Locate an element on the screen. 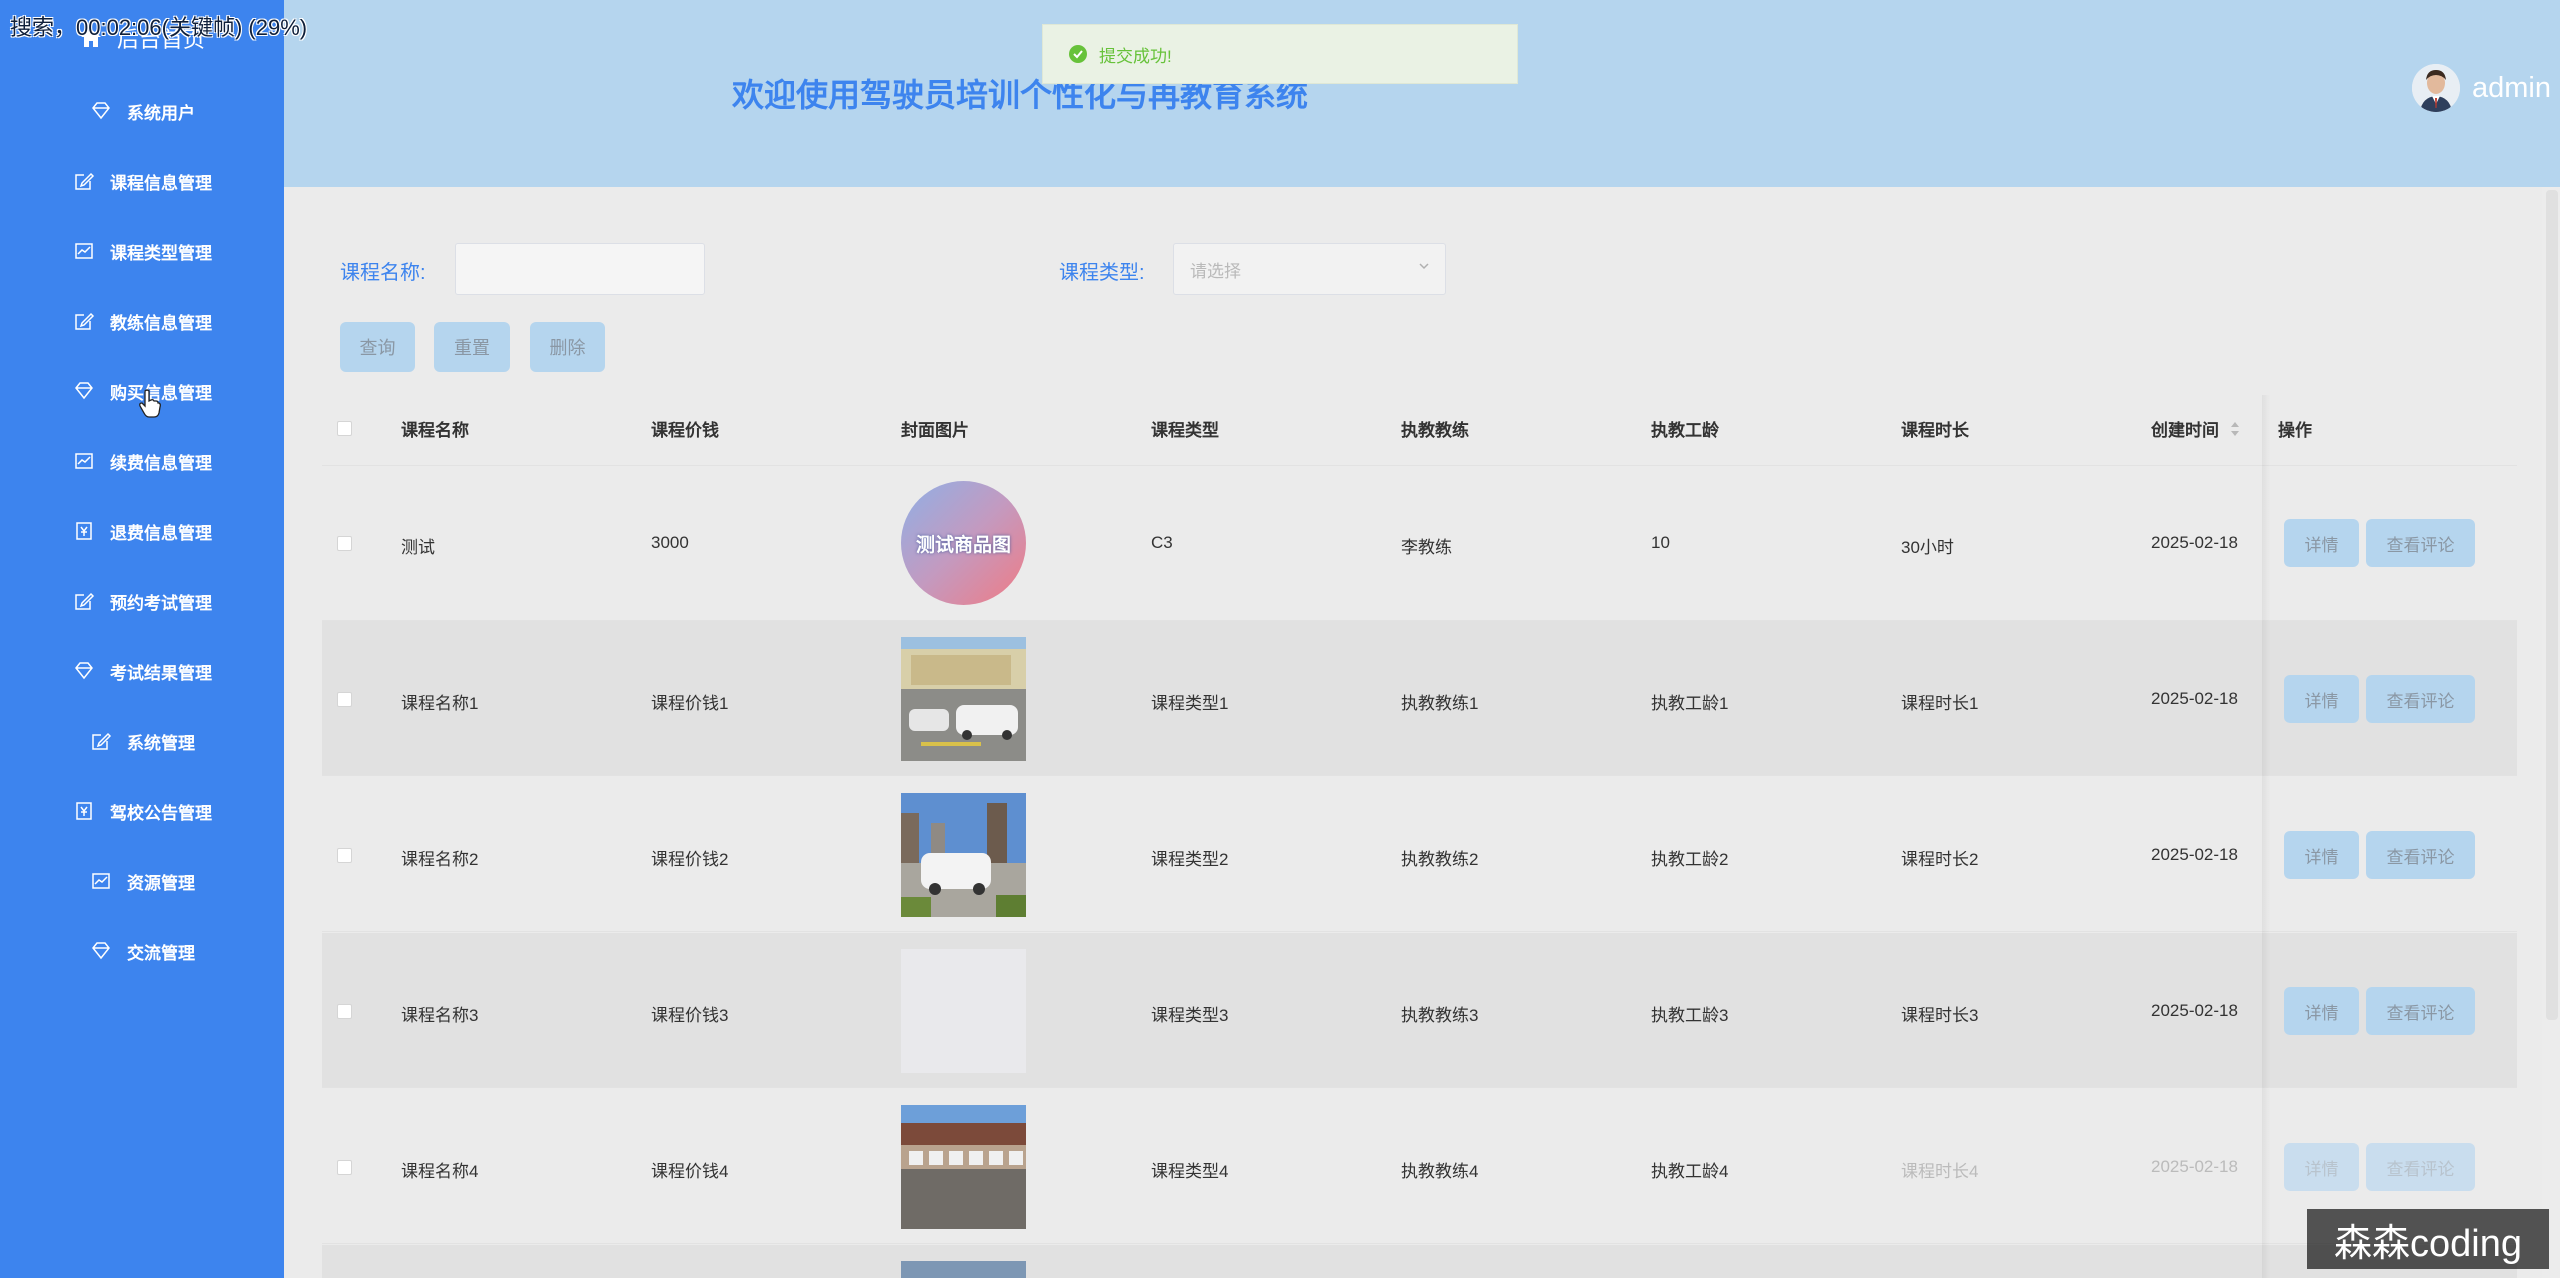 This screenshot has width=2560, height=1278. cell-duration: 课程时长1 is located at coordinates (1940, 703).